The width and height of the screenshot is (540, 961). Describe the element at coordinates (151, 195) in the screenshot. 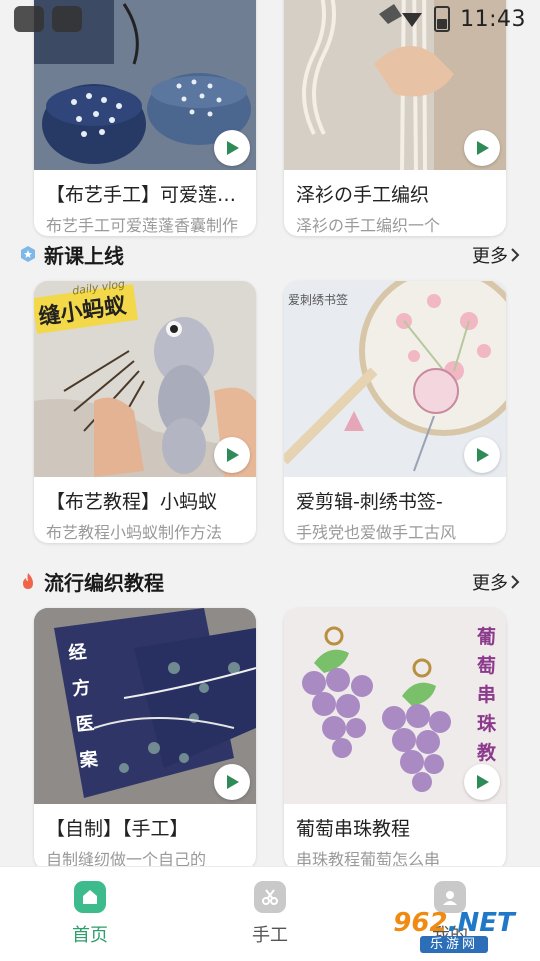

I see `course-title: 【布艺手工】可爱莲蓬香囊` at that location.